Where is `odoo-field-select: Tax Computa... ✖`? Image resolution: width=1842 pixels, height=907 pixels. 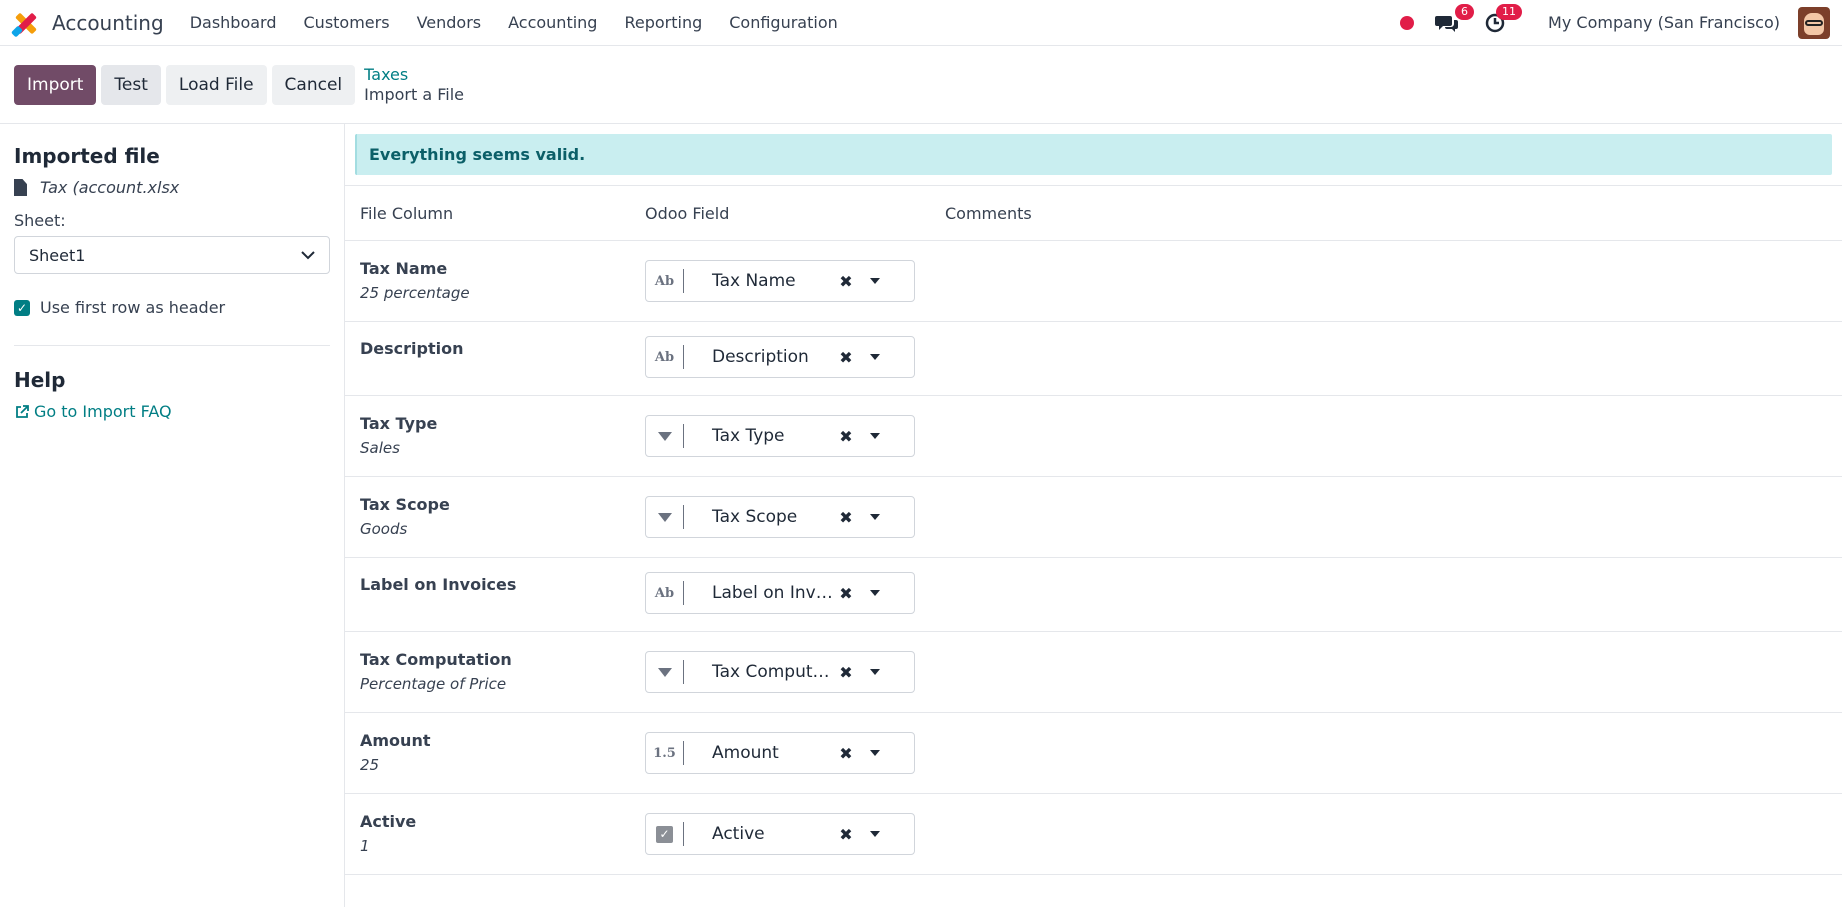 odoo-field-select: Tax Computa... ✖ is located at coordinates (780, 672).